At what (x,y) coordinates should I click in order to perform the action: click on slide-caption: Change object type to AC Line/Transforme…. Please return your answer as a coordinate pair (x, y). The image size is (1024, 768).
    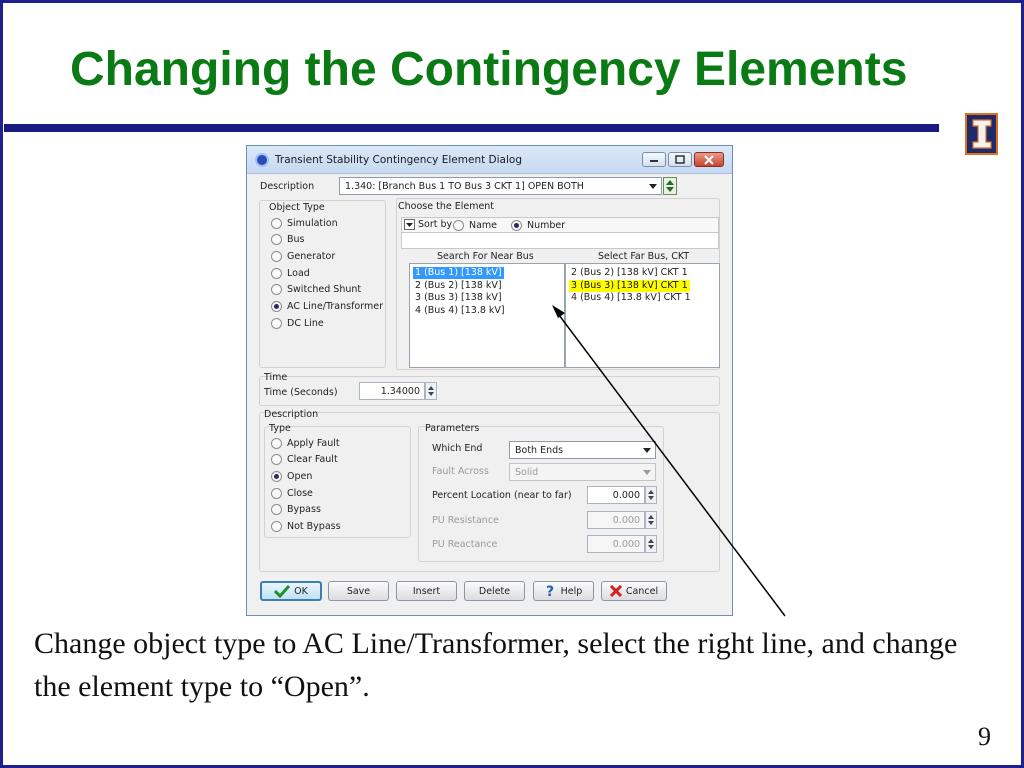
    Looking at the image, I should click on (496, 665).